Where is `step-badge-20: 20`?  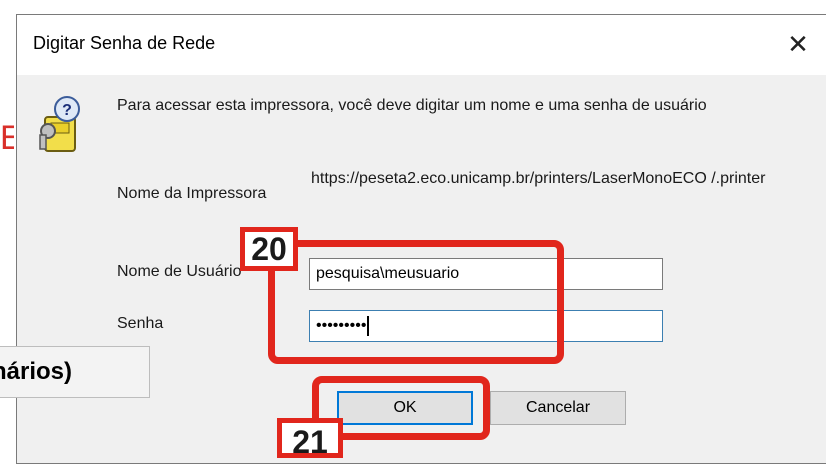
step-badge-20: 20 is located at coordinates (269, 249).